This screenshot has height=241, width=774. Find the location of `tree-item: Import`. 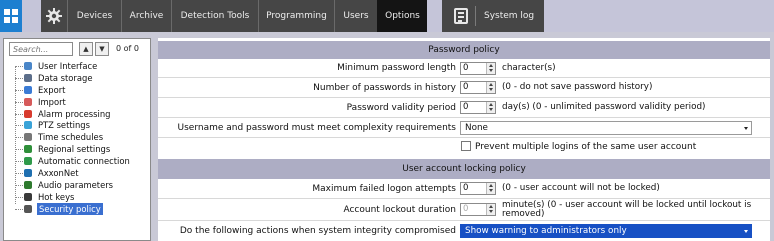

tree-item: Import is located at coordinates (78, 102).